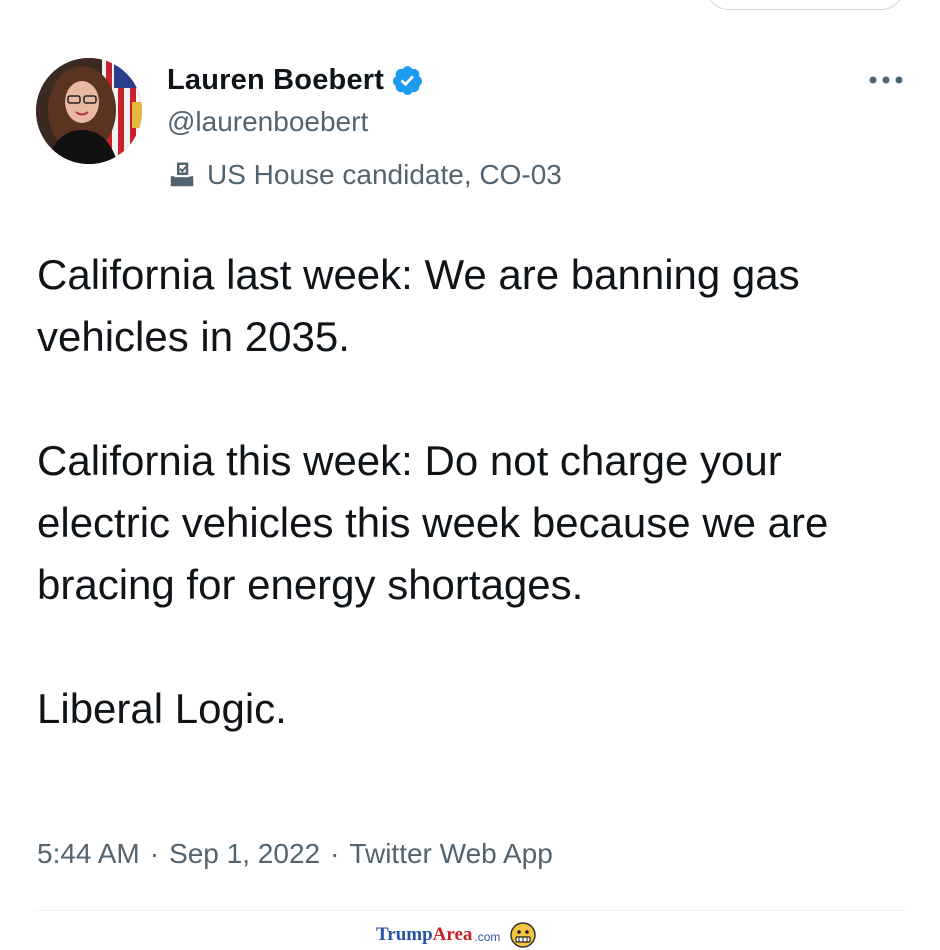 The image size is (940, 950). What do you see at coordinates (805, 5) in the screenshot?
I see `follow-button` at bounding box center [805, 5].